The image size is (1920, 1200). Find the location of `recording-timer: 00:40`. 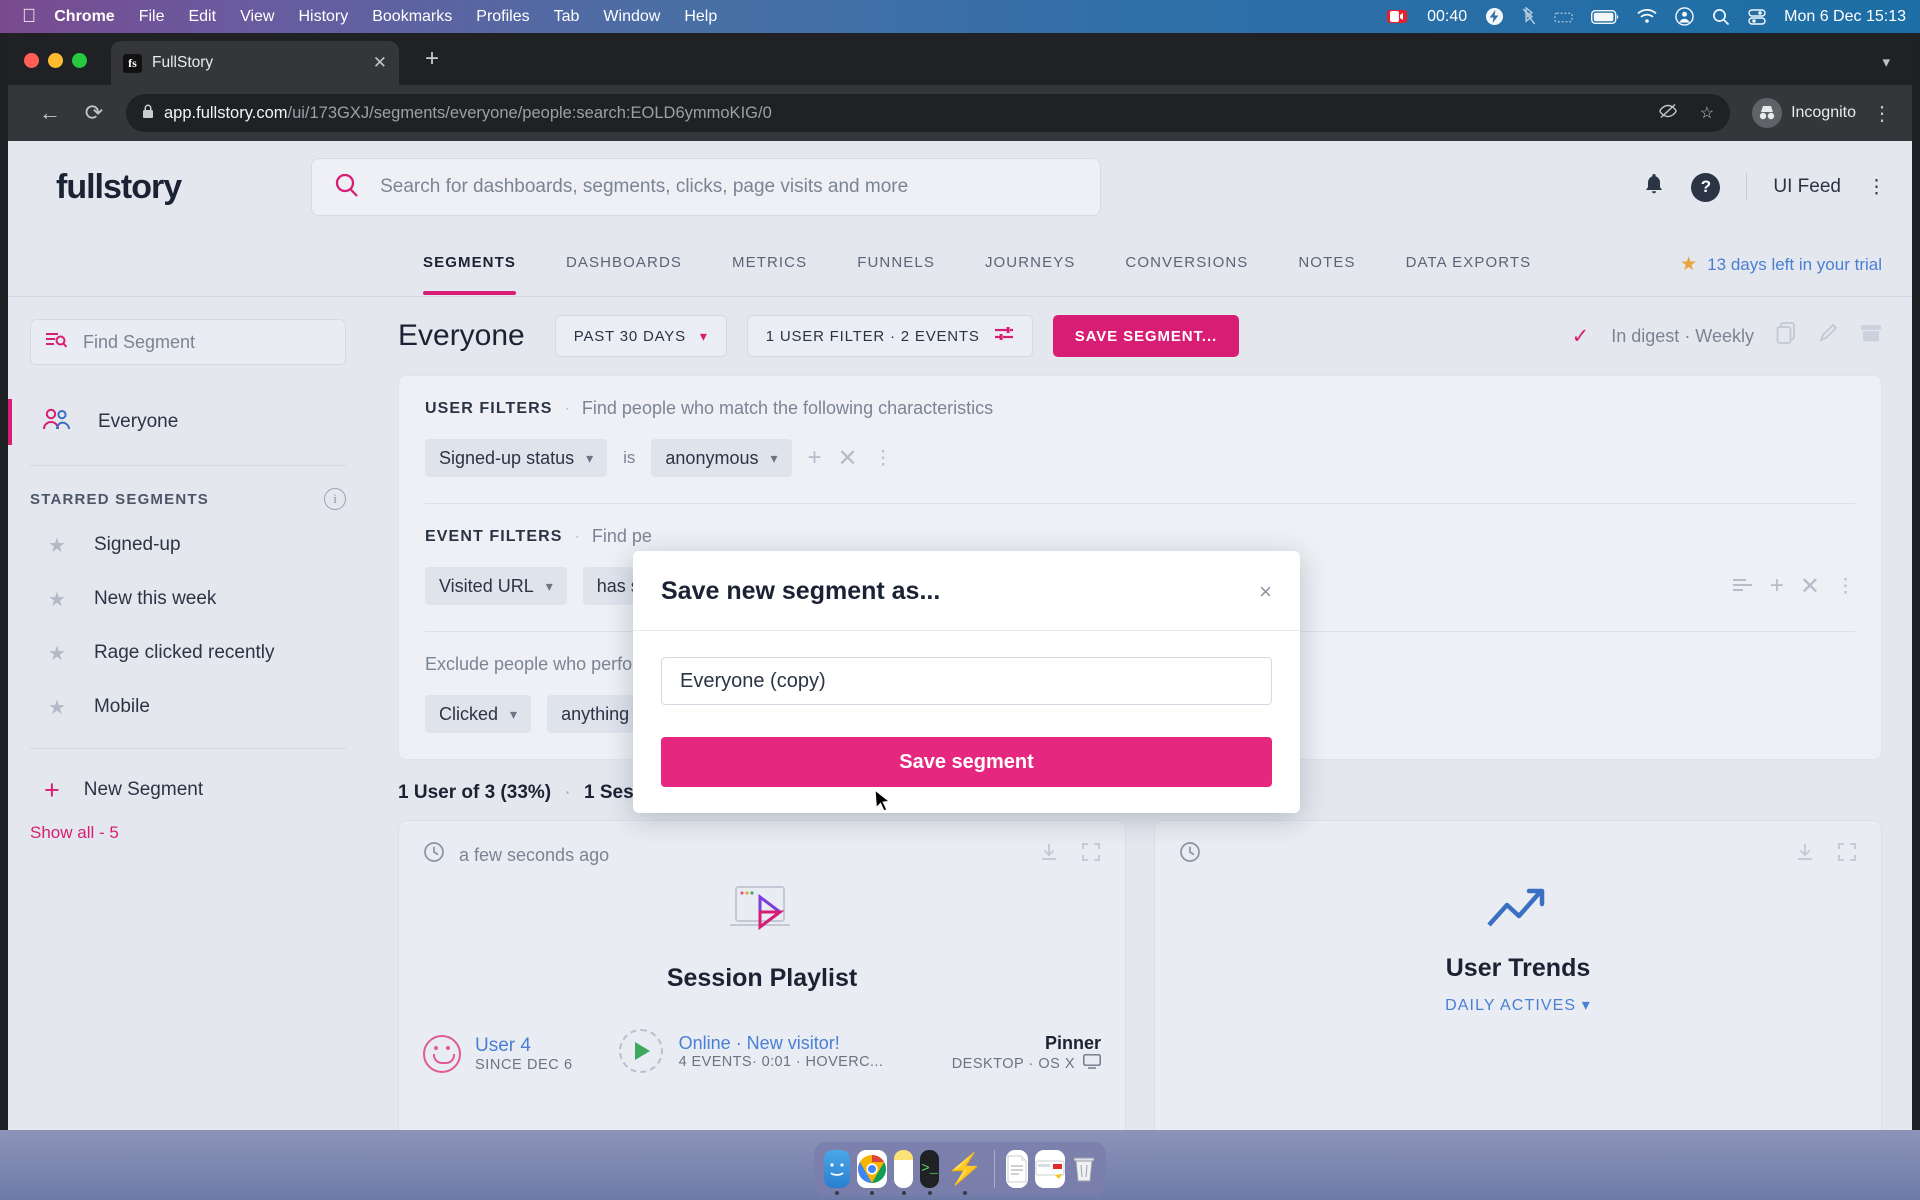

recording-timer: 00:40 is located at coordinates (1447, 16).